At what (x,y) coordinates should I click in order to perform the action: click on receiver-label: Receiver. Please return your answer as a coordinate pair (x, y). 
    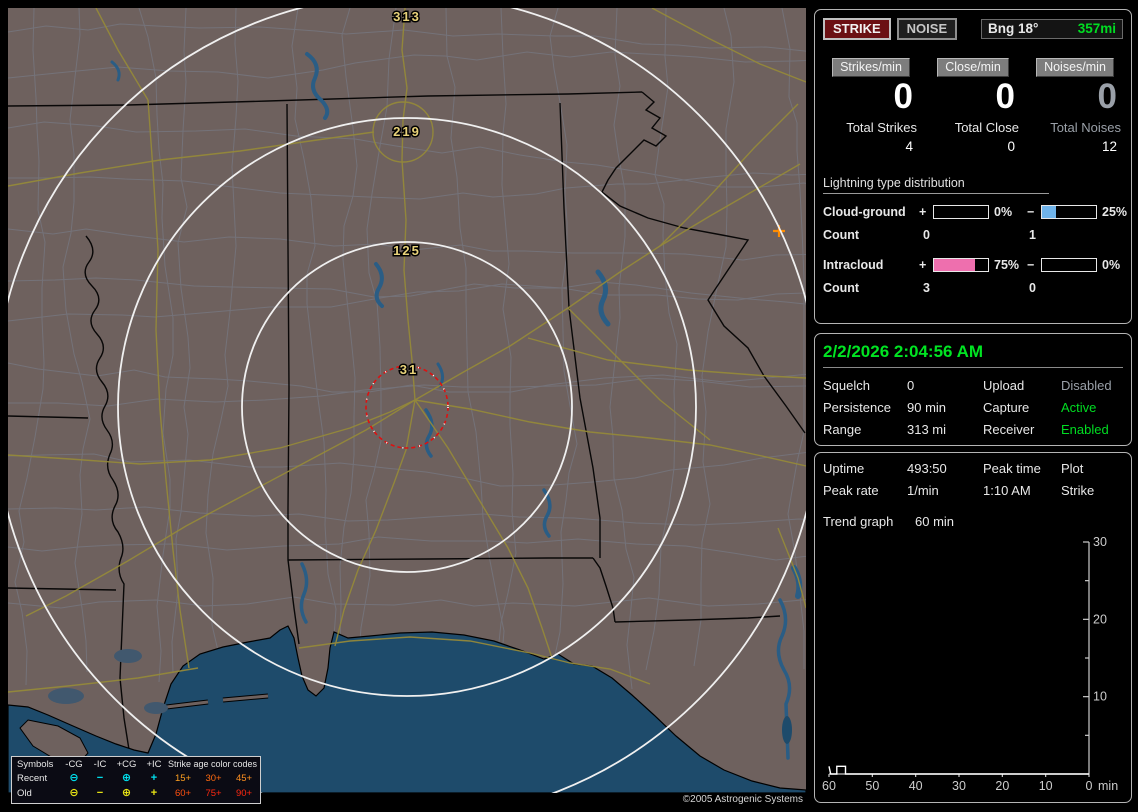
    Looking at the image, I should click on (1009, 429).